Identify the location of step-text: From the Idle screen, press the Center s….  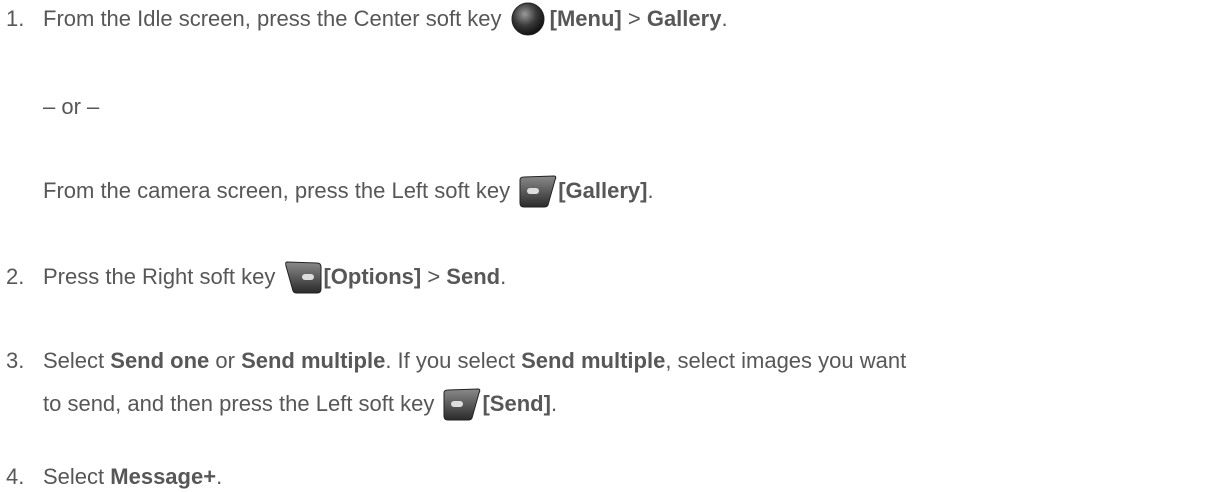
(272, 18).